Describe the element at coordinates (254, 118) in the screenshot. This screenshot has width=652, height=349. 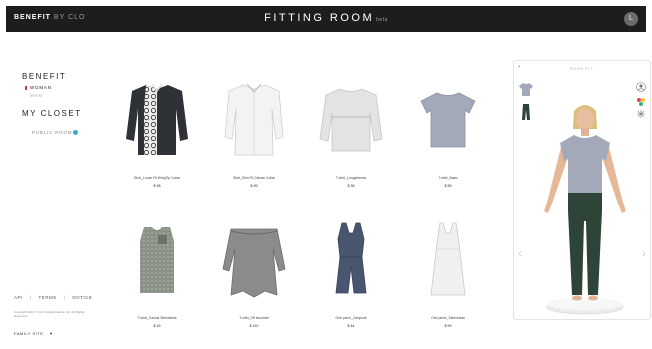
I see `white-shirt-icon` at that location.